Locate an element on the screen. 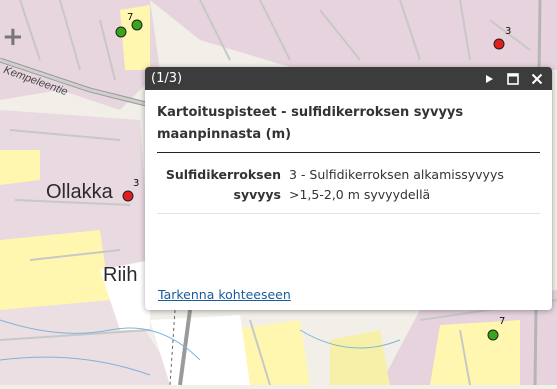 The image size is (557, 389). maximize-icon is located at coordinates (513, 79).